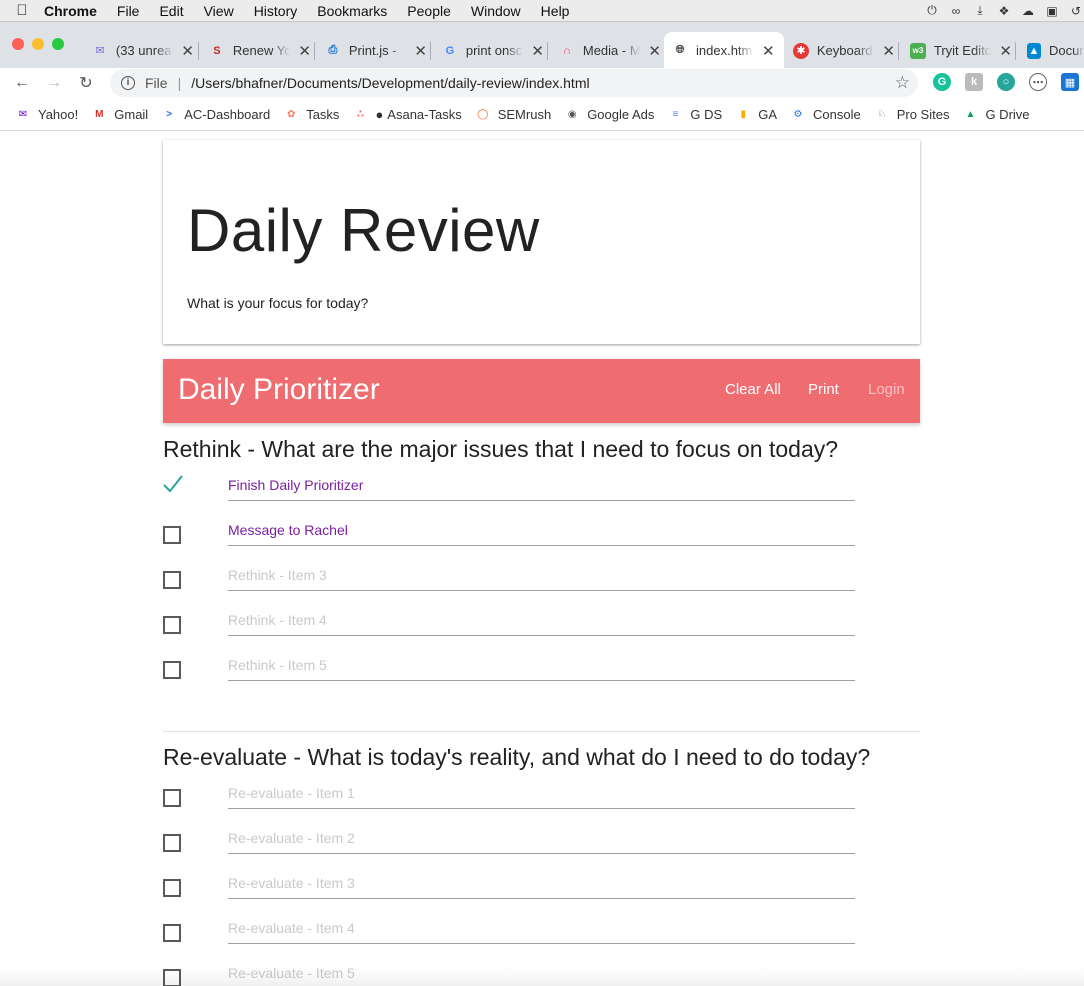 The image size is (1084, 986). What do you see at coordinates (217, 50) in the screenshot?
I see `s-logo-icon: S` at bounding box center [217, 50].